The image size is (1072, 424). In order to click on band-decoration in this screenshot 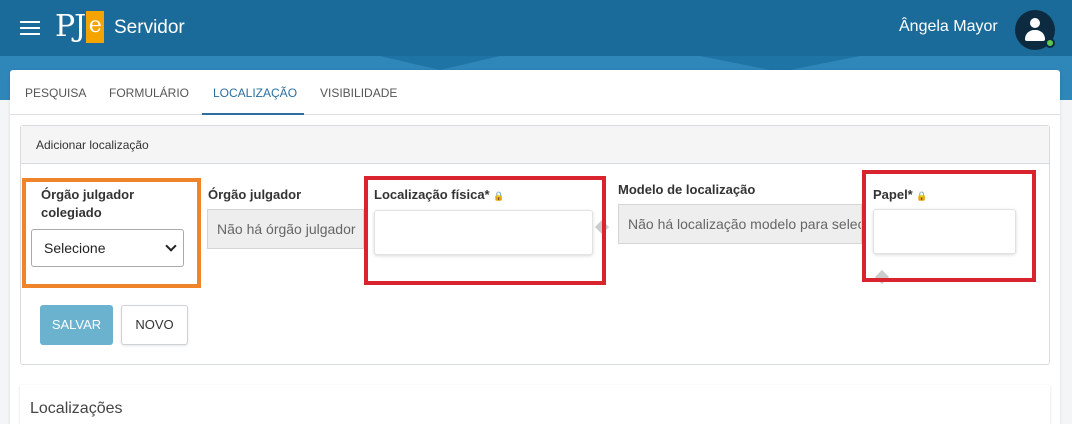, I will do `click(440, 63)`.